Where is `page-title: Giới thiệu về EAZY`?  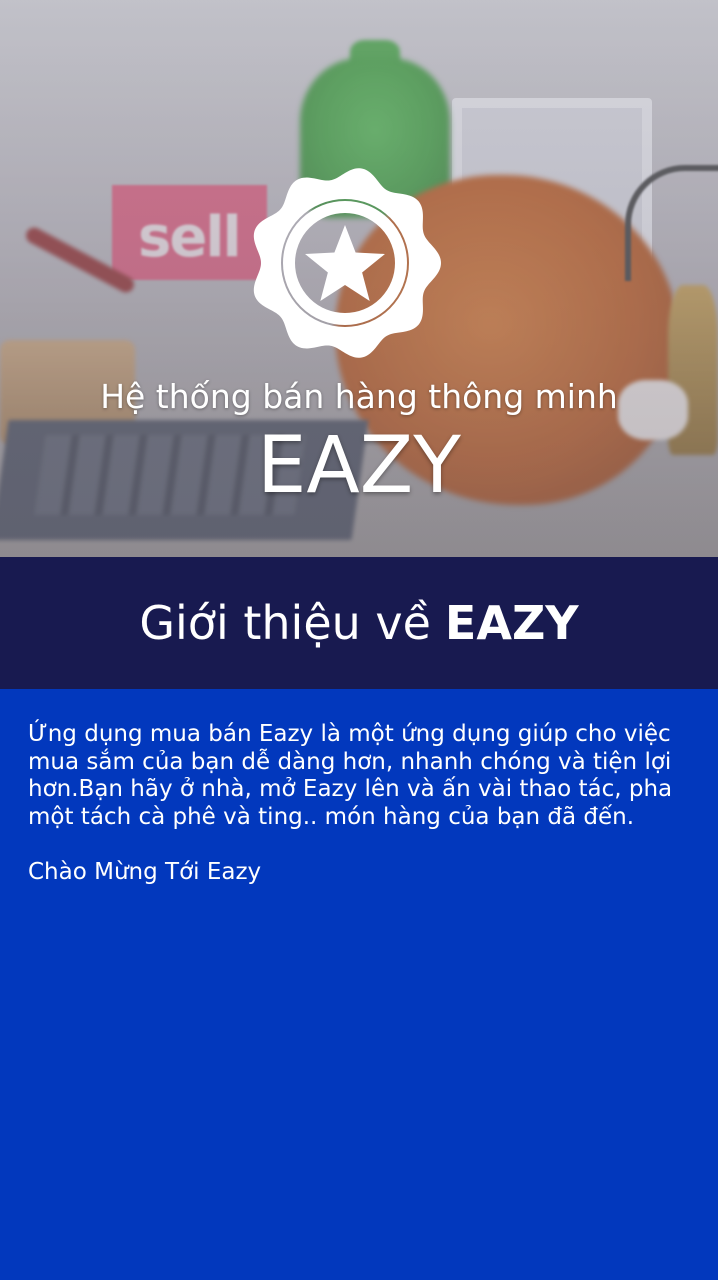
page-title: Giới thiệu về EAZY is located at coordinates (359, 623).